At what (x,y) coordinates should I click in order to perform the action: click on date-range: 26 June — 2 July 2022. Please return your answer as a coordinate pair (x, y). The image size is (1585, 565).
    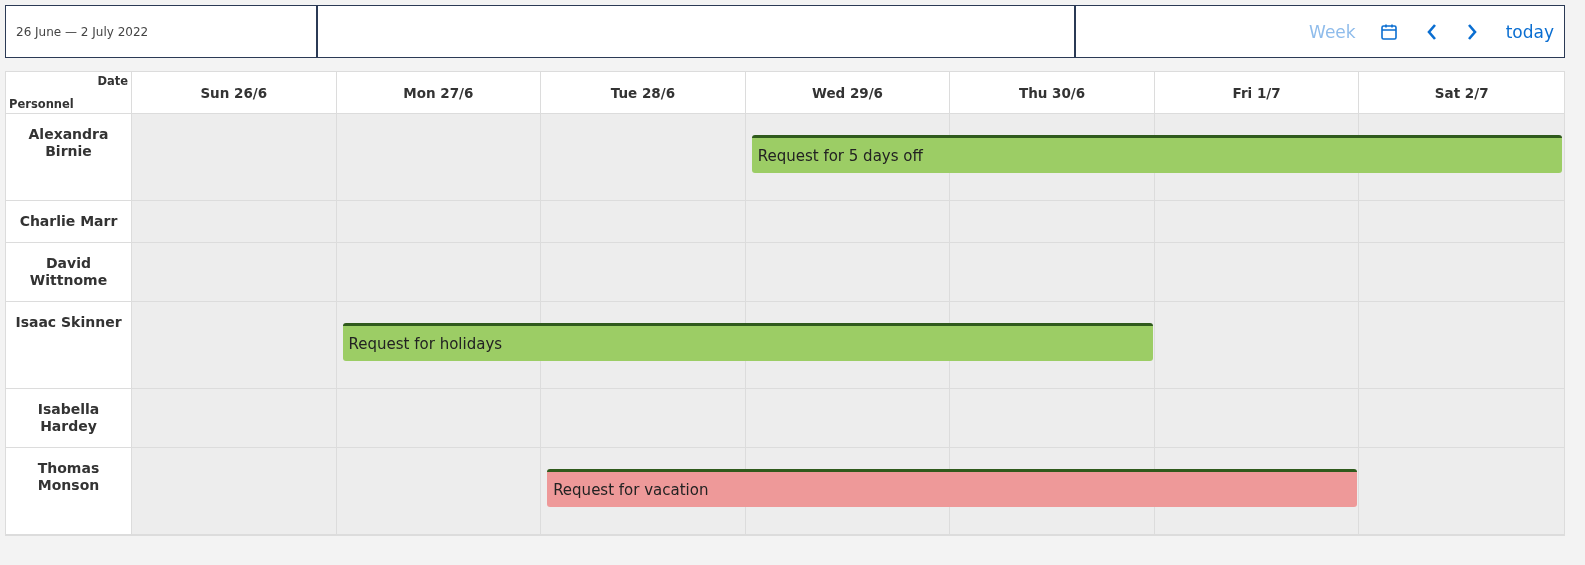
    Looking at the image, I should click on (82, 31).